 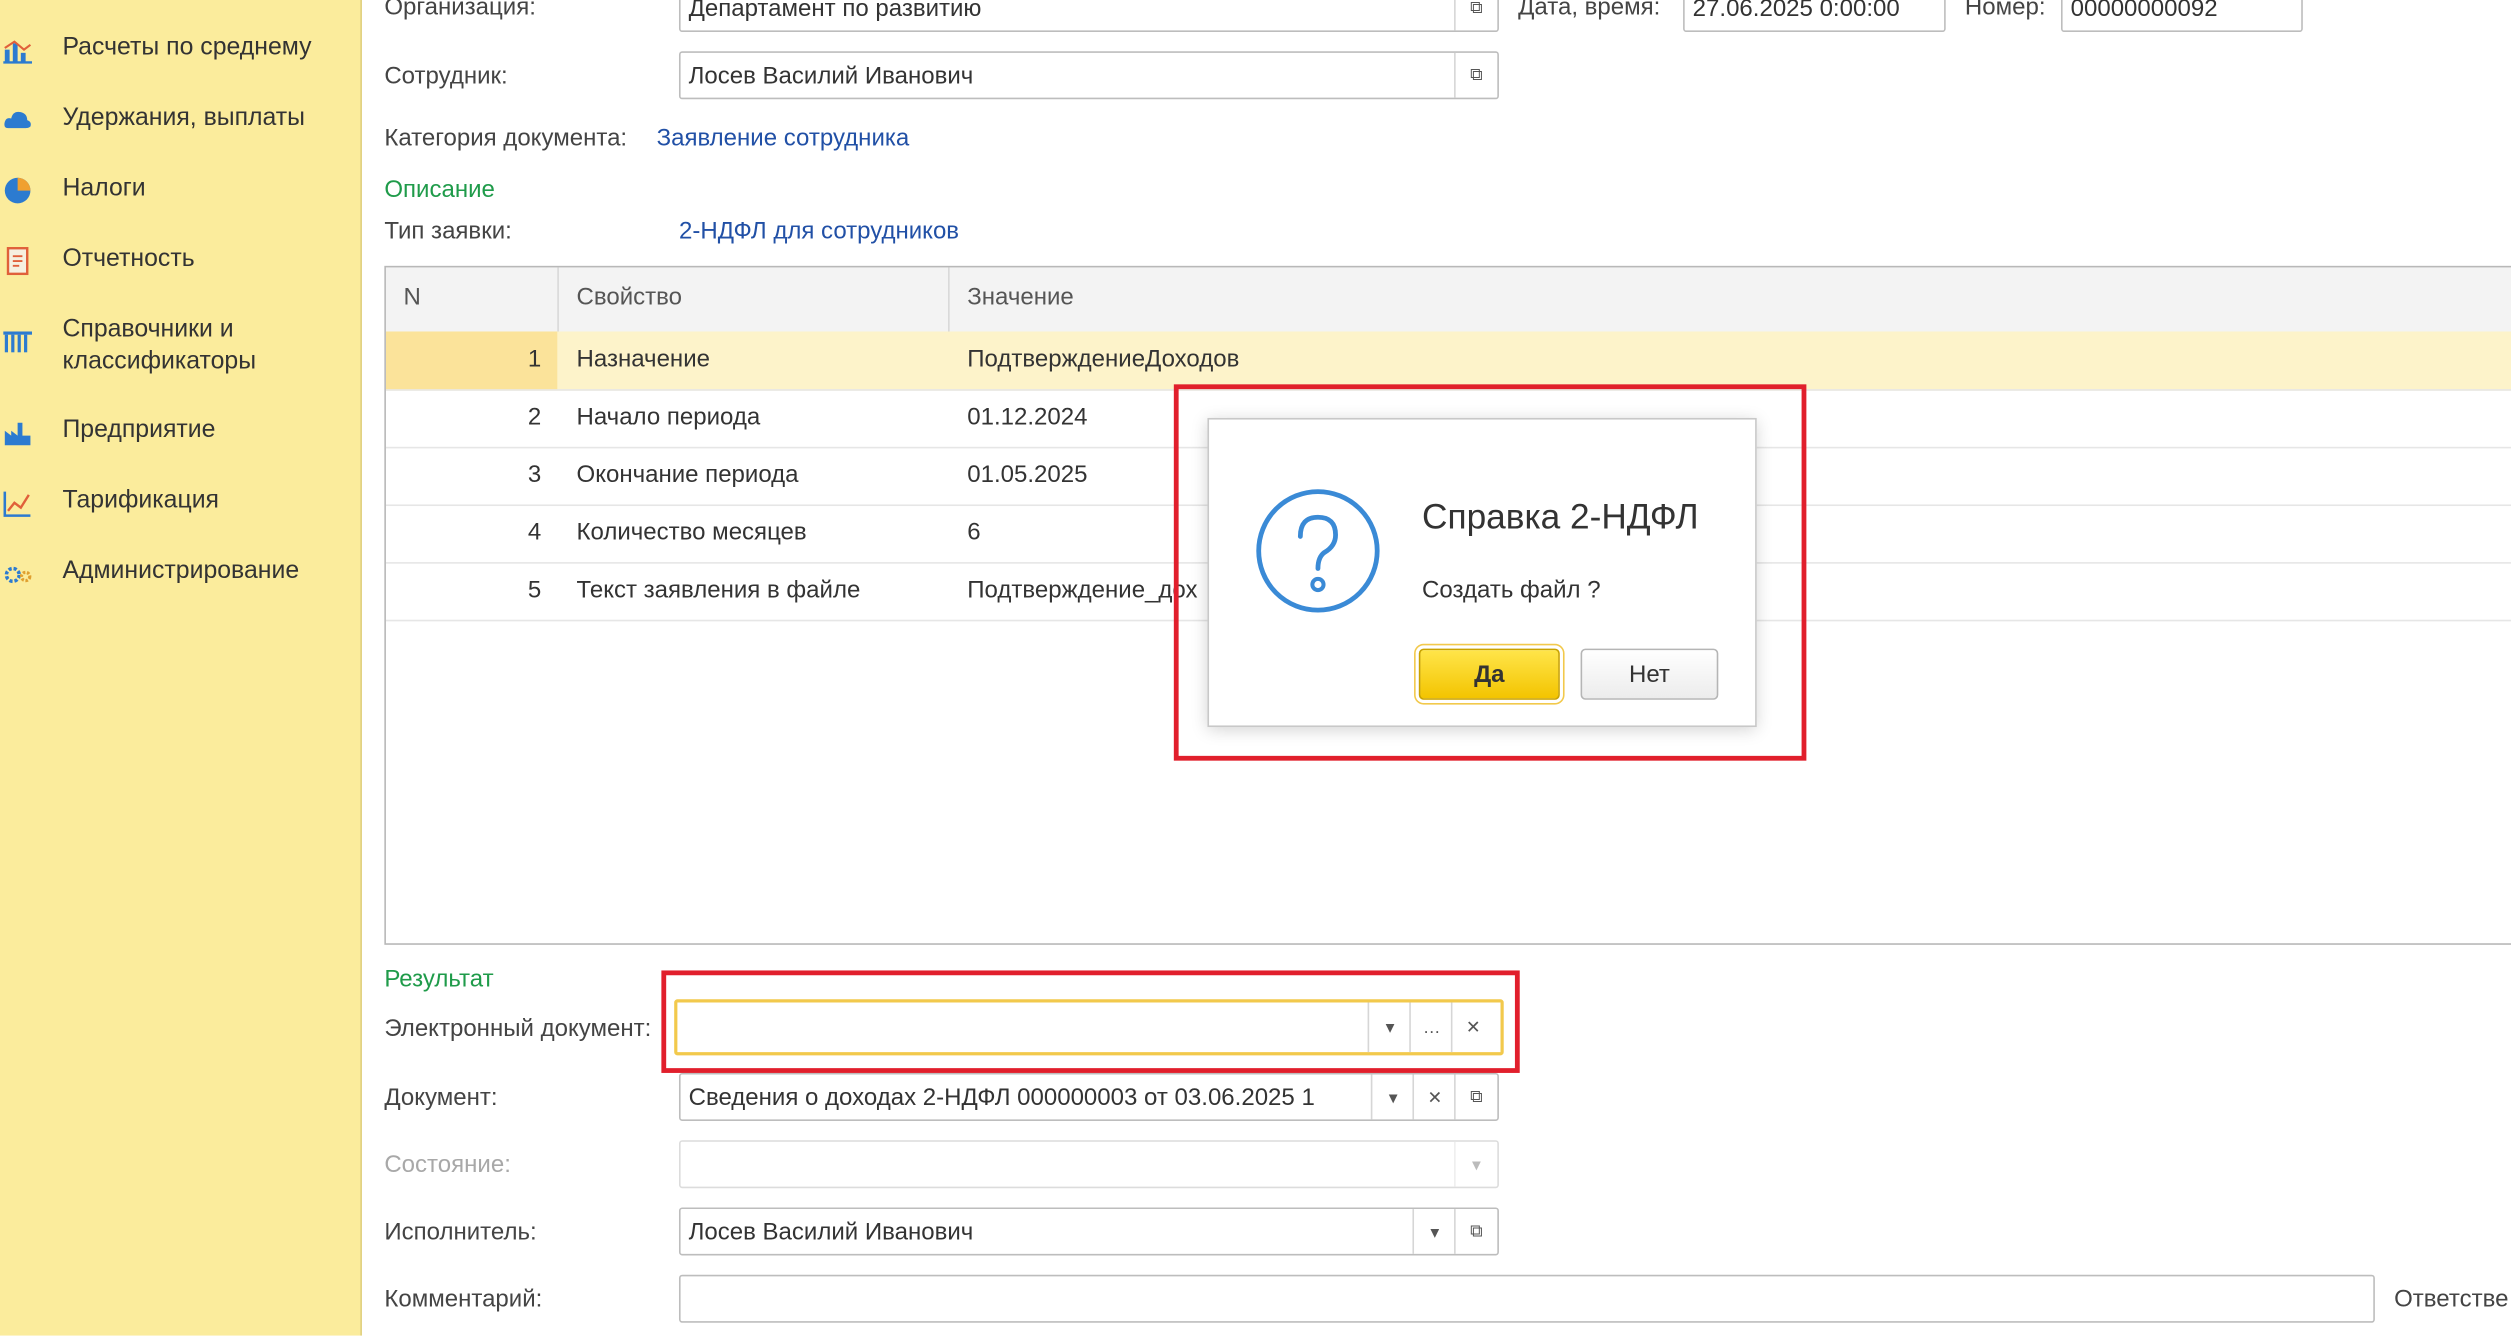 I want to click on sidebar-item-label: Тарификация, so click(x=141, y=500).